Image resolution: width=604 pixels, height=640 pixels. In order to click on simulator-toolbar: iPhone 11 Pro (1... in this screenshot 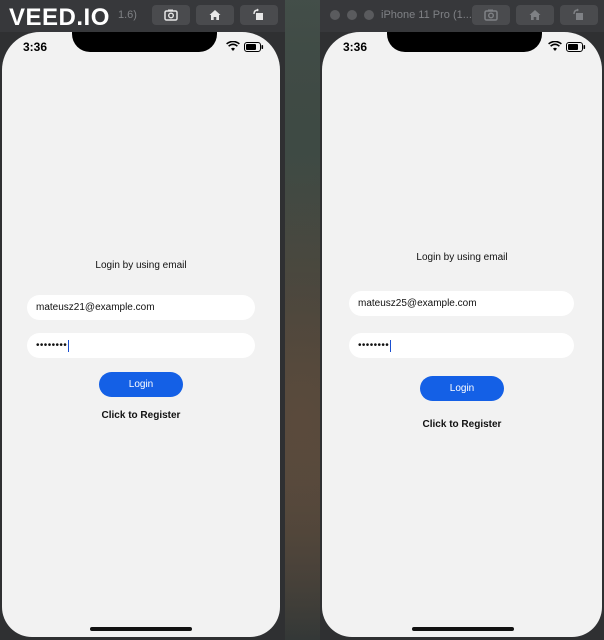, I will do `click(462, 16)`.